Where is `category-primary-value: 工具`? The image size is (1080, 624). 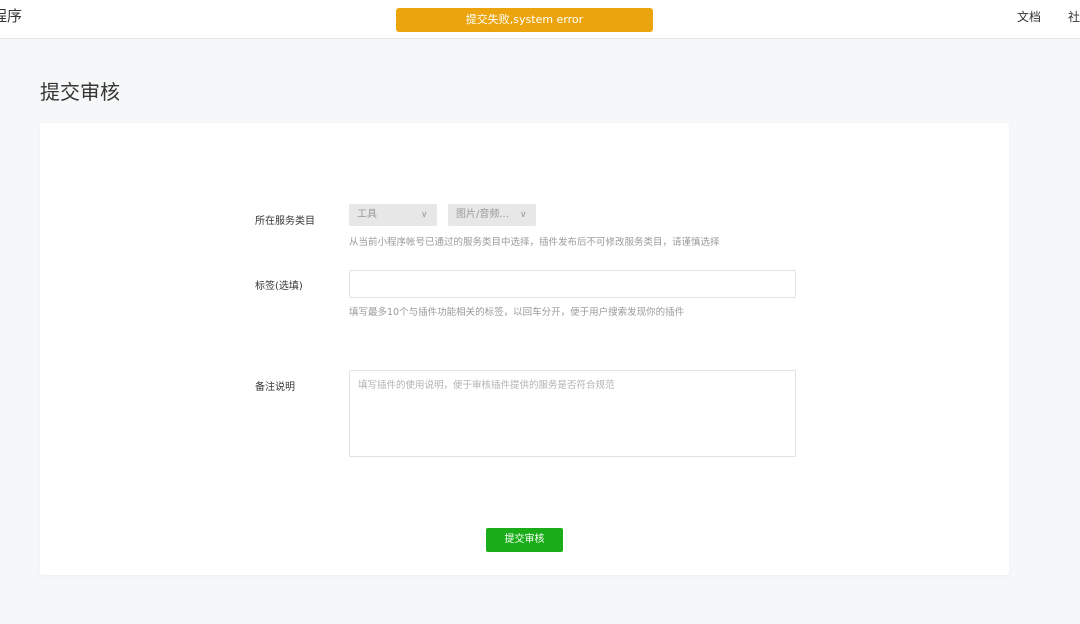
category-primary-value: 工具 is located at coordinates (367, 214).